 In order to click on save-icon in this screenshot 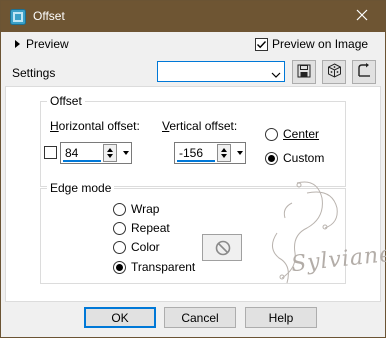, I will do `click(304, 72)`.